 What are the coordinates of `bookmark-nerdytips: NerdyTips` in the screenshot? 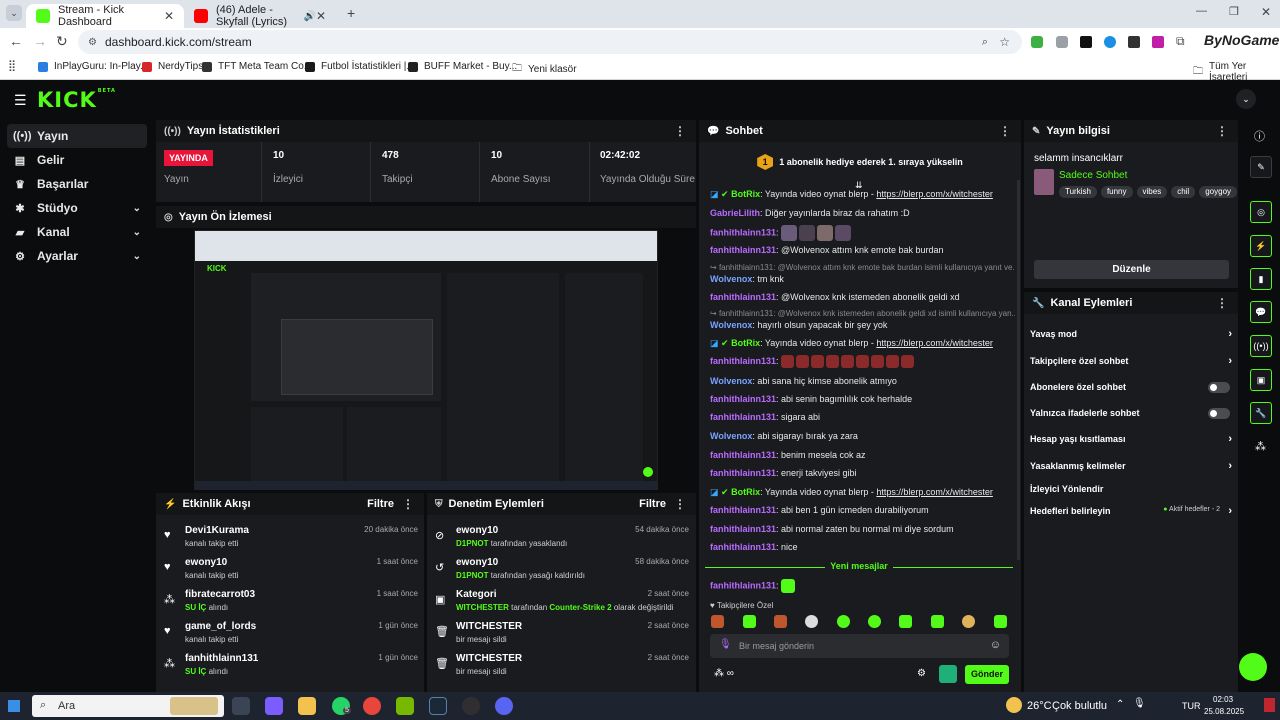 It's located at (172, 66).